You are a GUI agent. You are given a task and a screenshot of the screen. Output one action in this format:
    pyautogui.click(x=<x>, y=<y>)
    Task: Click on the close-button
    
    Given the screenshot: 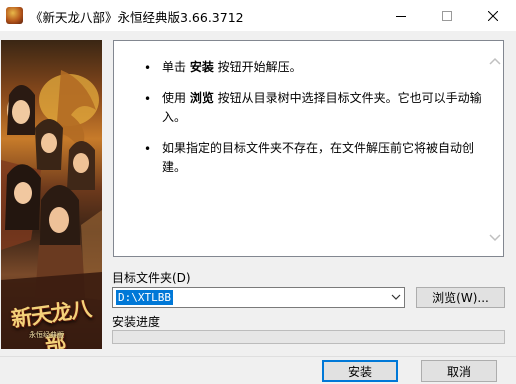 What is the action you would take?
    pyautogui.click(x=493, y=15)
    